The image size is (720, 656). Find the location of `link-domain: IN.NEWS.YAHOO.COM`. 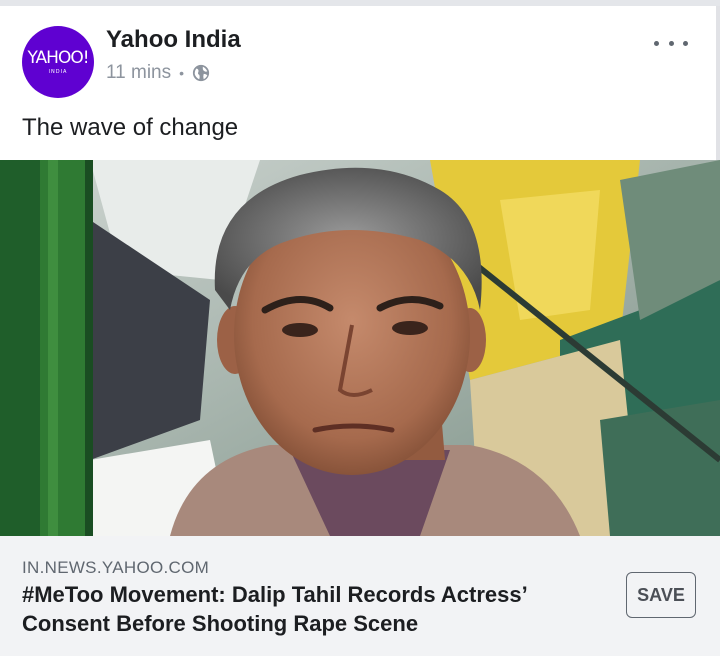

link-domain: IN.NEWS.YAHOO.COM is located at coordinates (116, 567).